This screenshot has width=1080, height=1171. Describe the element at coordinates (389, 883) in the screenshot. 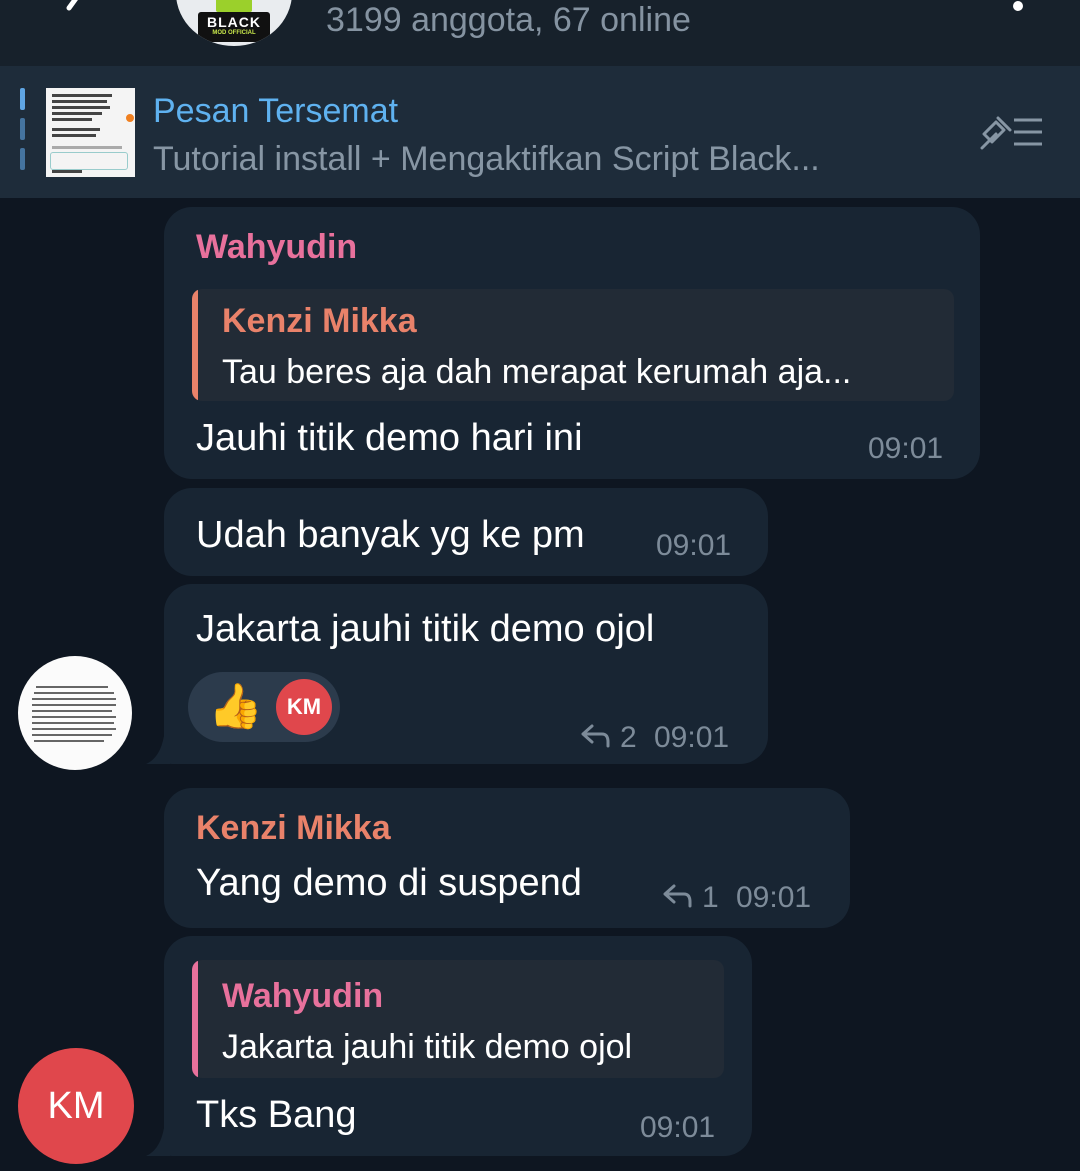

I see `message-text: Yang demo di suspend` at that location.